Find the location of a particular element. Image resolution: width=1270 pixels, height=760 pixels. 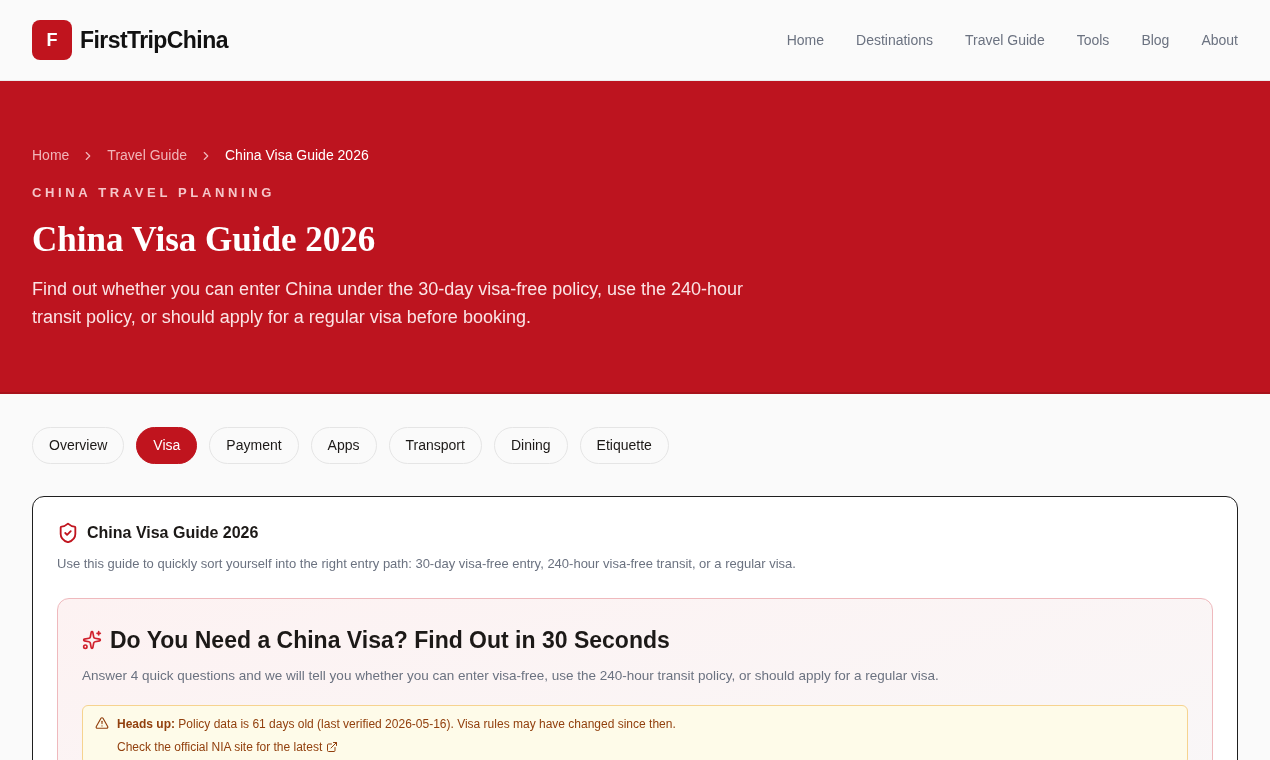

quiz-title: Do You Need a China Visa? Find Out in 30 Seconds is located at coordinates (390, 640).